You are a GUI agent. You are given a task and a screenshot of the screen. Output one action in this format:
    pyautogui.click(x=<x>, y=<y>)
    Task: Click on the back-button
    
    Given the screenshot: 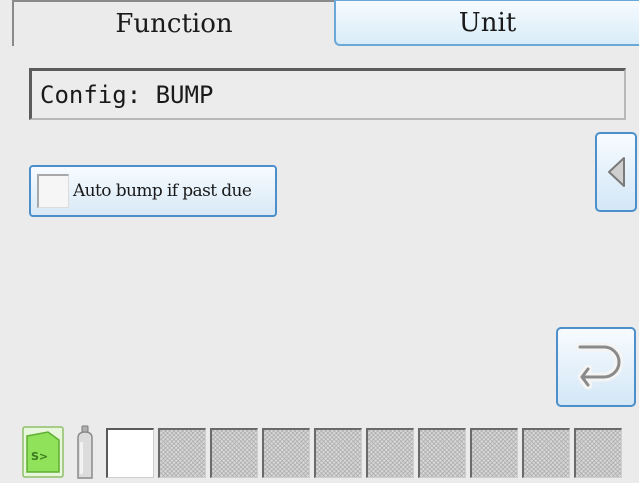 What is the action you would take?
    pyautogui.click(x=616, y=172)
    